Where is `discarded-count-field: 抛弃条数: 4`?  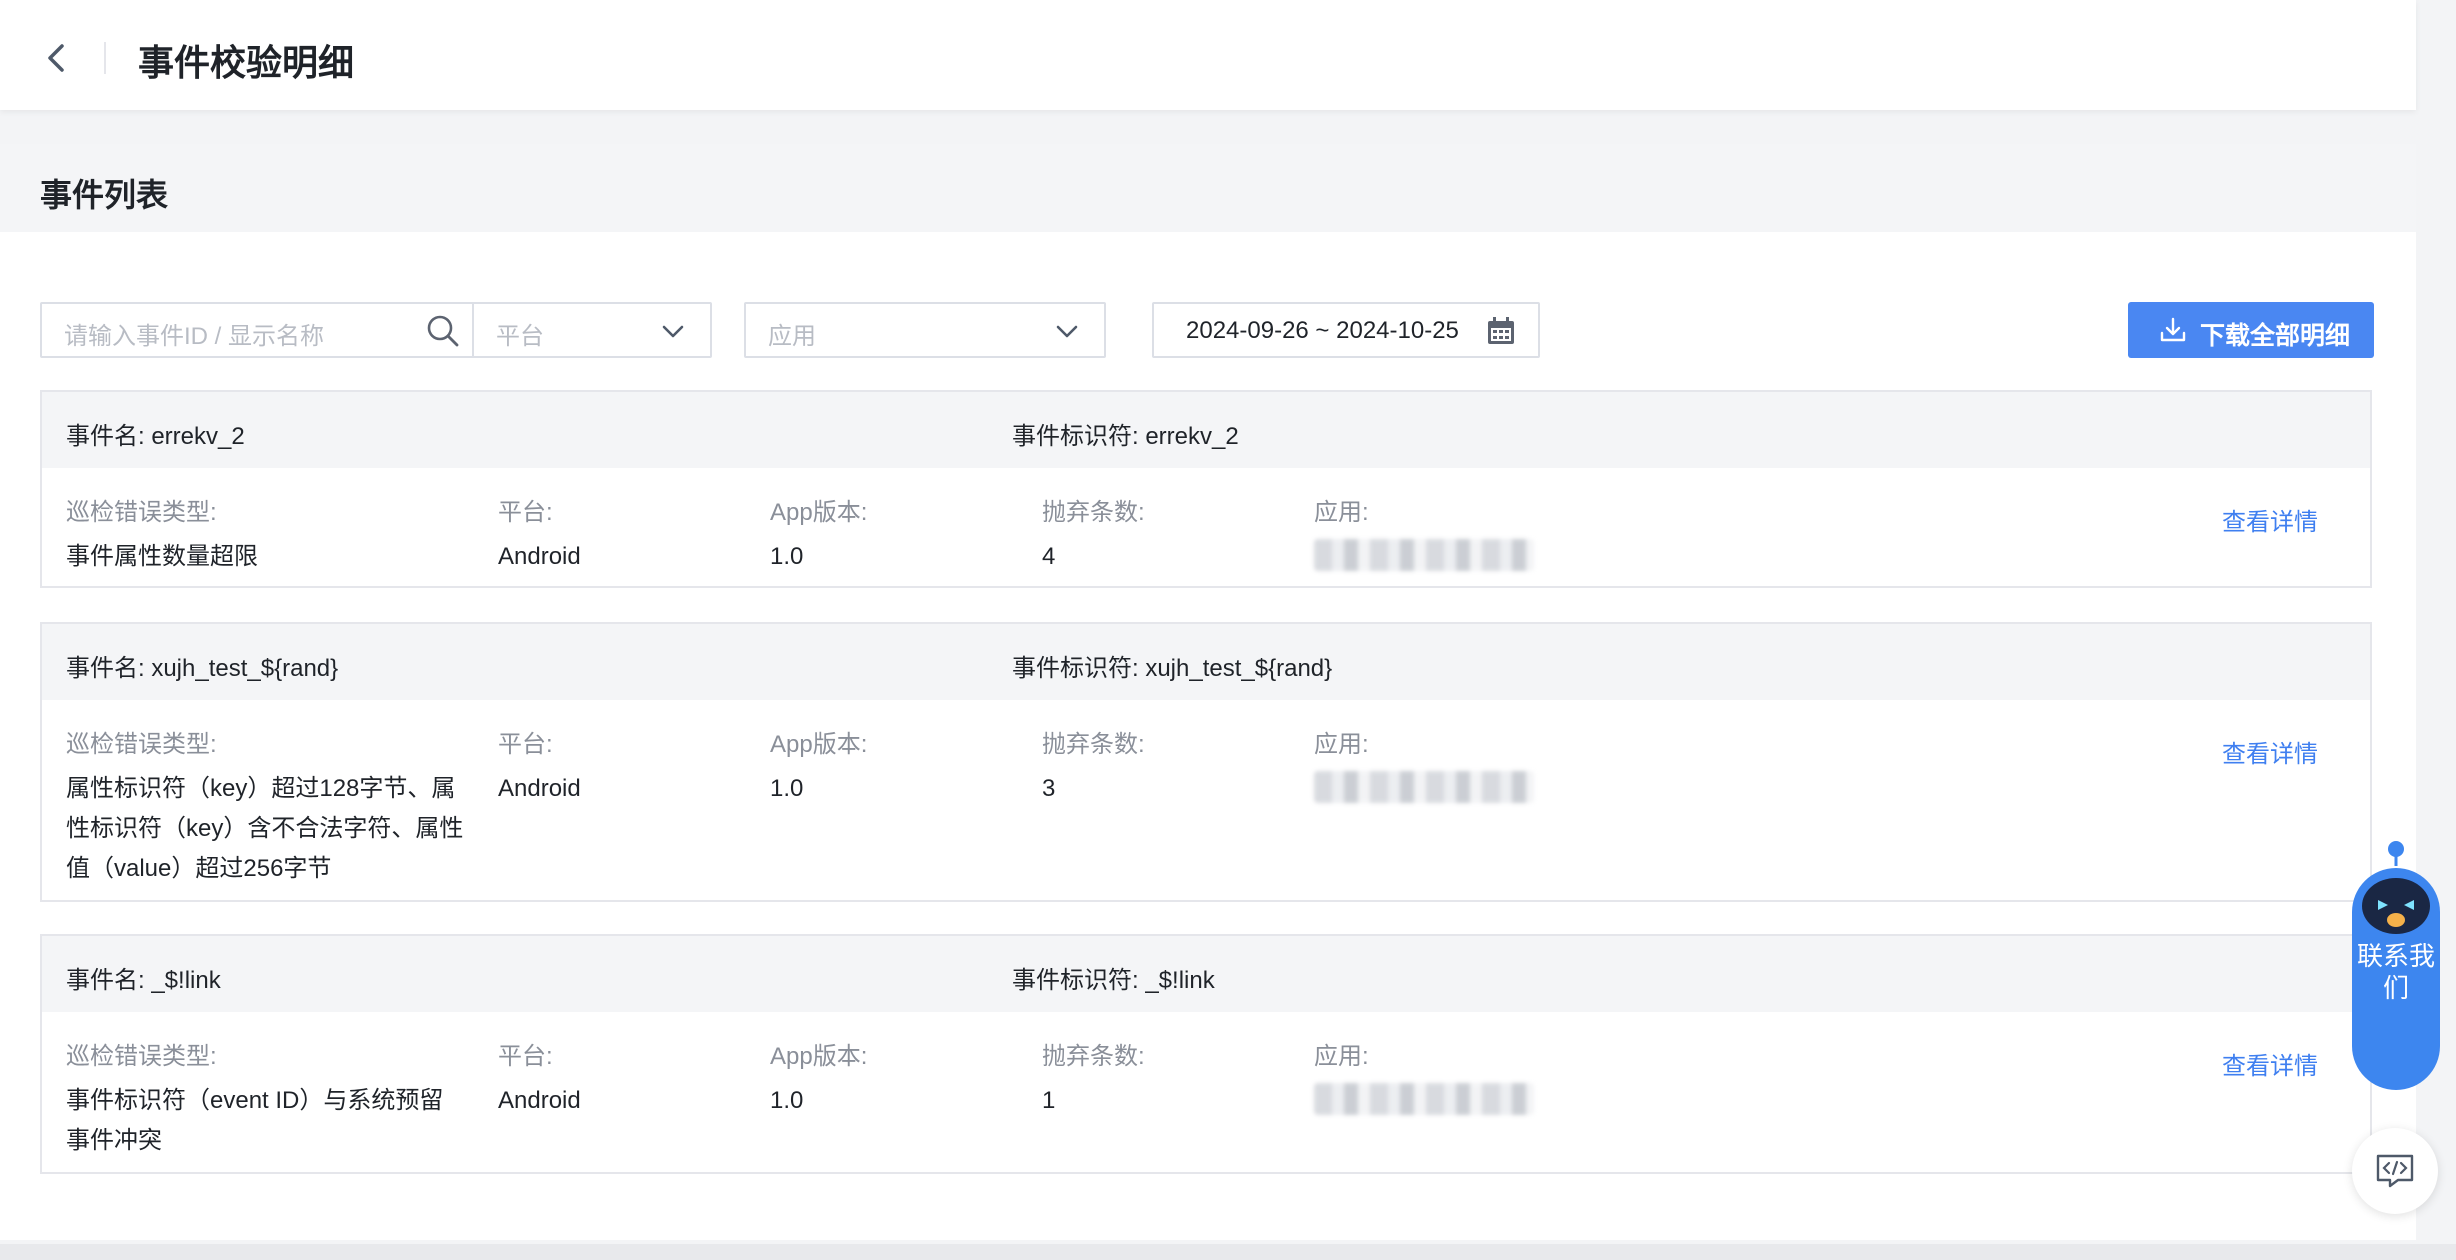
discarded-count-field: 抛弃条数: 4 is located at coordinates (1093, 534).